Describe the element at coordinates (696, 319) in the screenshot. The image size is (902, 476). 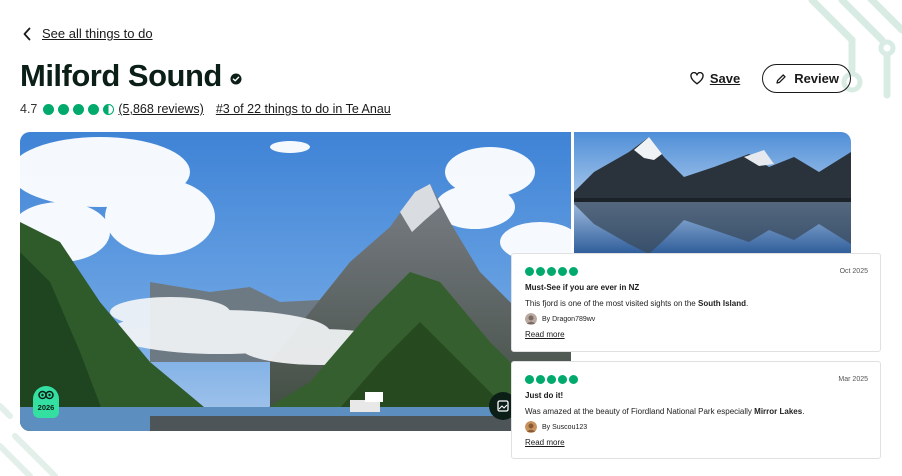
I see `review-author: By Dragon789wv` at that location.